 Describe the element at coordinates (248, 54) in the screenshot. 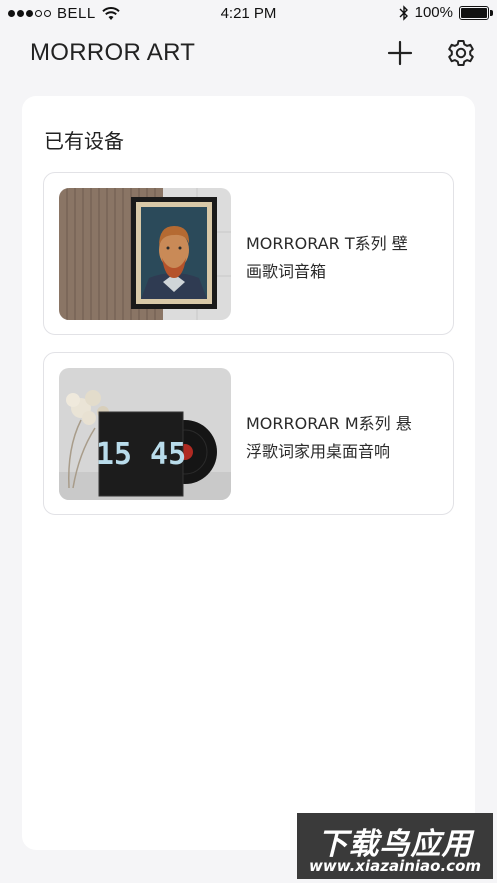

I see `app-header: MORROR ART` at that location.